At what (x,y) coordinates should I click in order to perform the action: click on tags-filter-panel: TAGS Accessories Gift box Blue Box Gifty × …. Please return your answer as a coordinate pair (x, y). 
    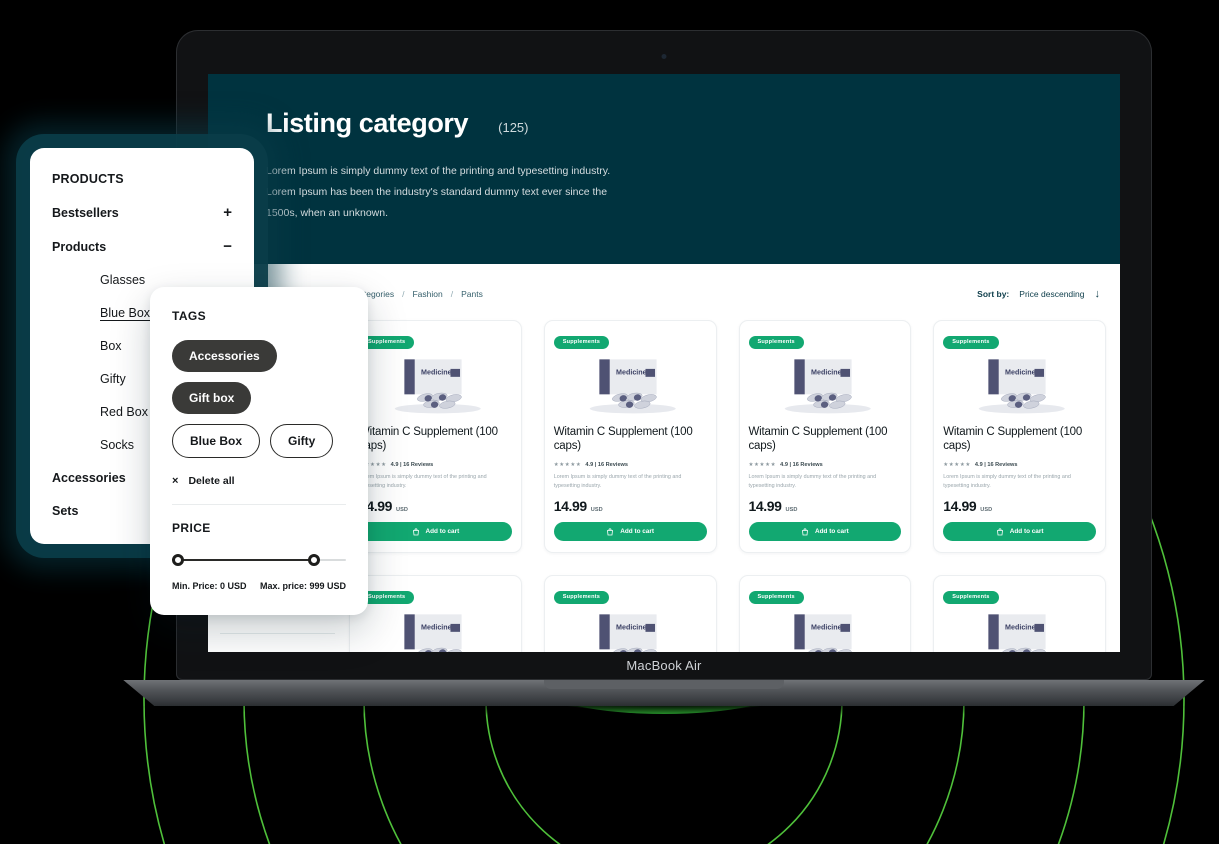
    Looking at the image, I should click on (259, 451).